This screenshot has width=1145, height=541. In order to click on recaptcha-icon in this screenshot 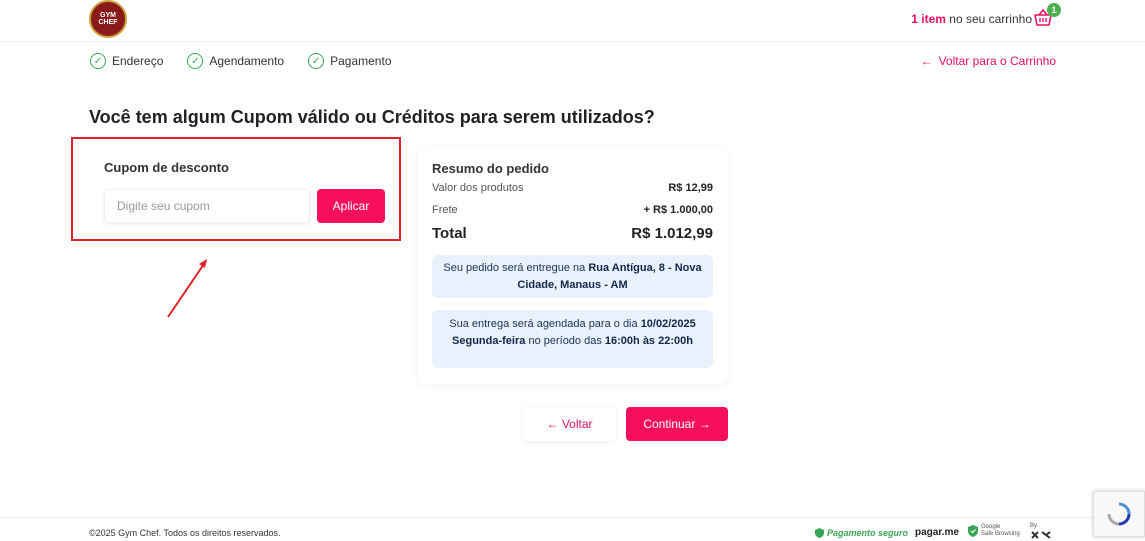, I will do `click(1119, 514)`.